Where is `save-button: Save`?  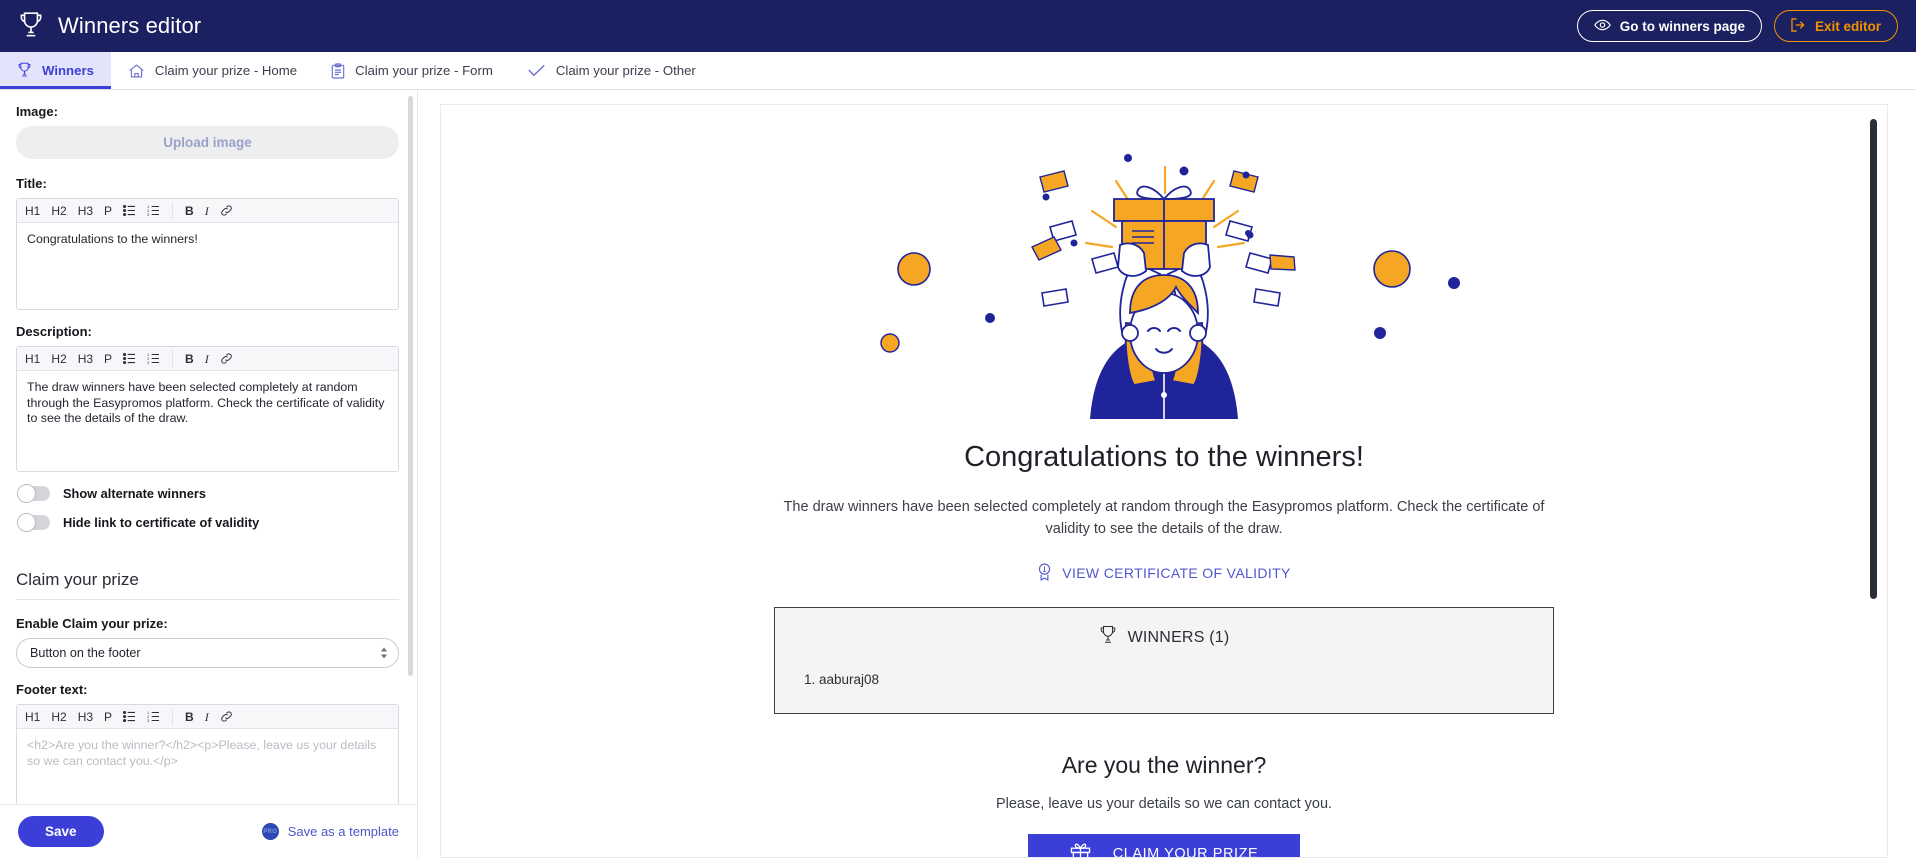
save-button: Save is located at coordinates (61, 831).